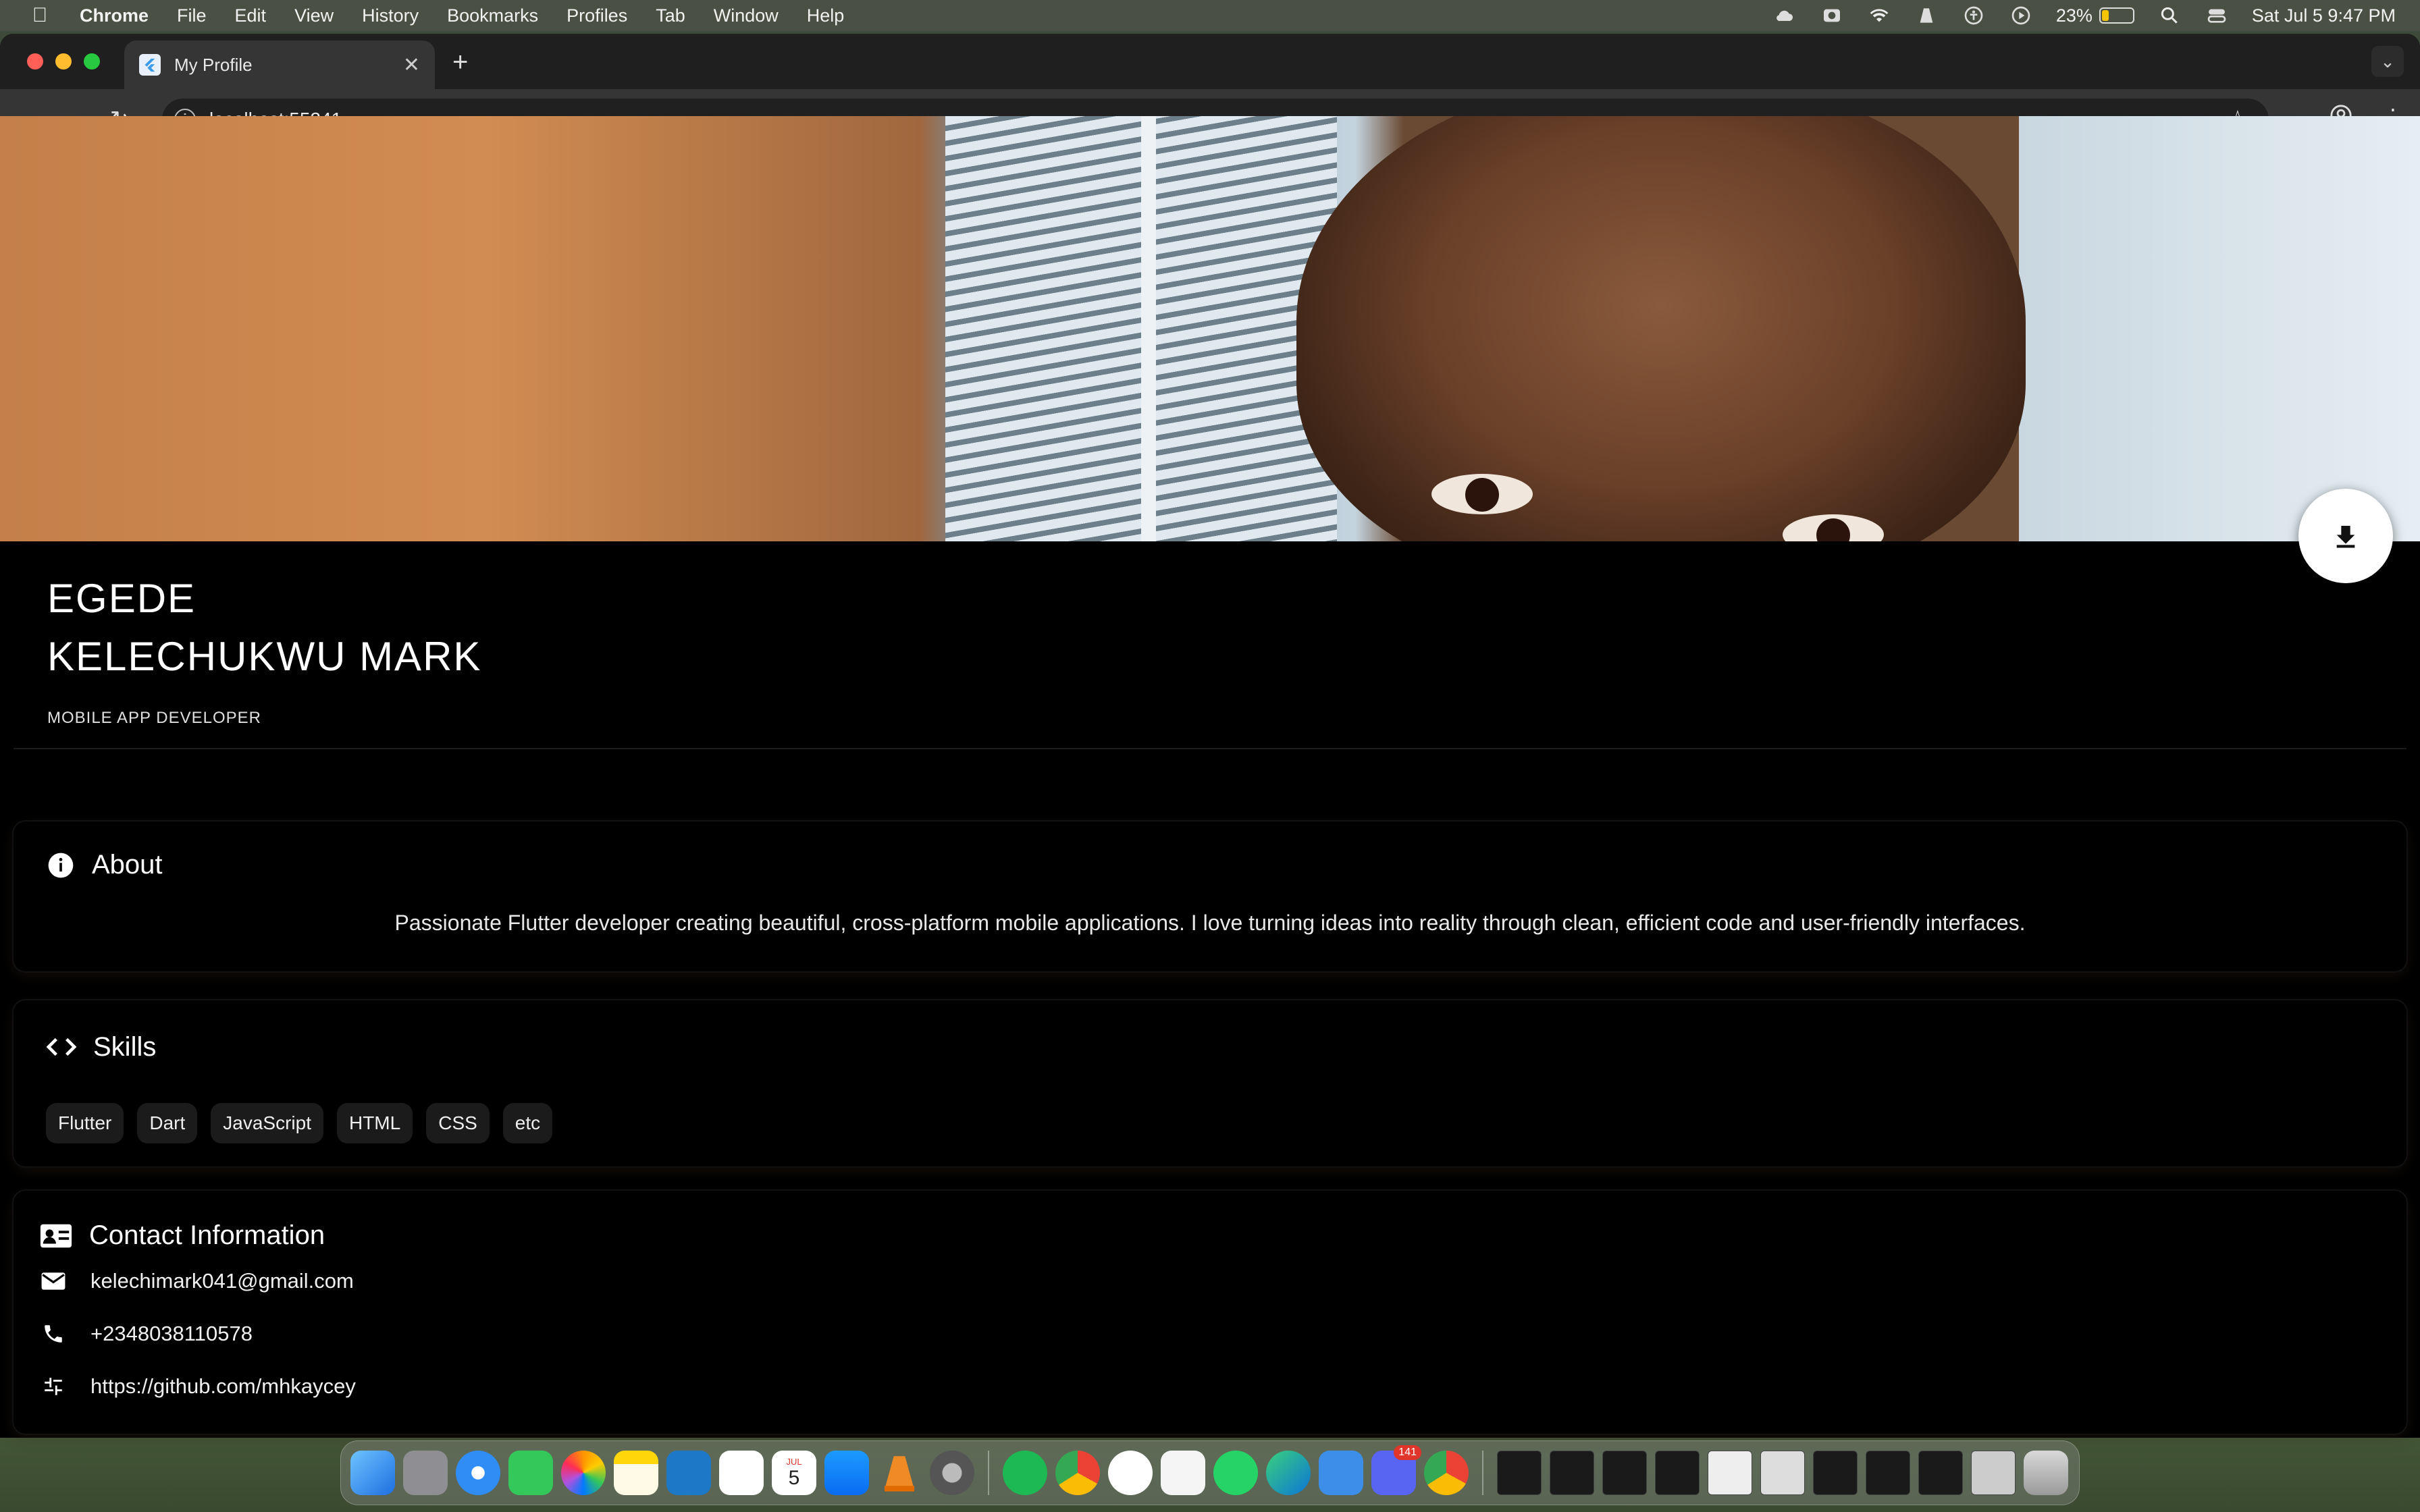 This screenshot has height=1512, width=2420. I want to click on discord-icon: 141, so click(1396, 1470).